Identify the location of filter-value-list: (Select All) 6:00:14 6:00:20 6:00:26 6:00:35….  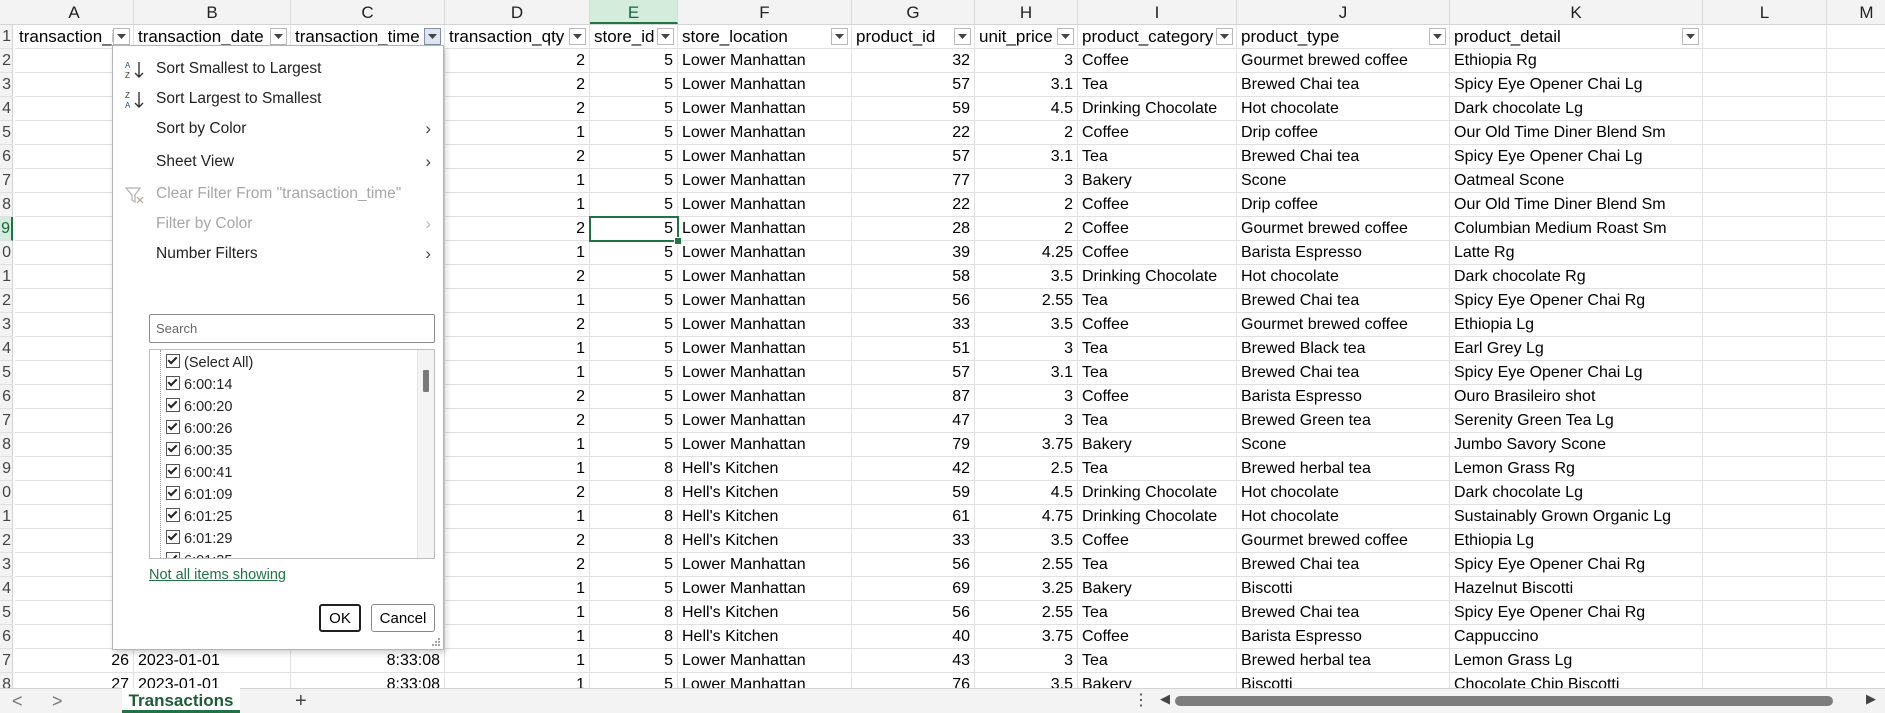
(292, 454).